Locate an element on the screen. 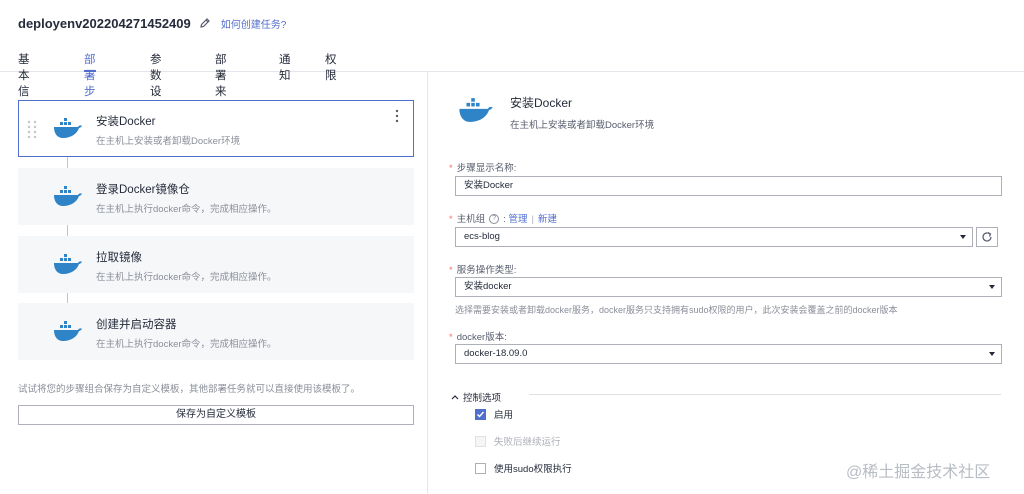 This screenshot has width=1024, height=494. option-label: 失败后继续运行 is located at coordinates (527, 442).